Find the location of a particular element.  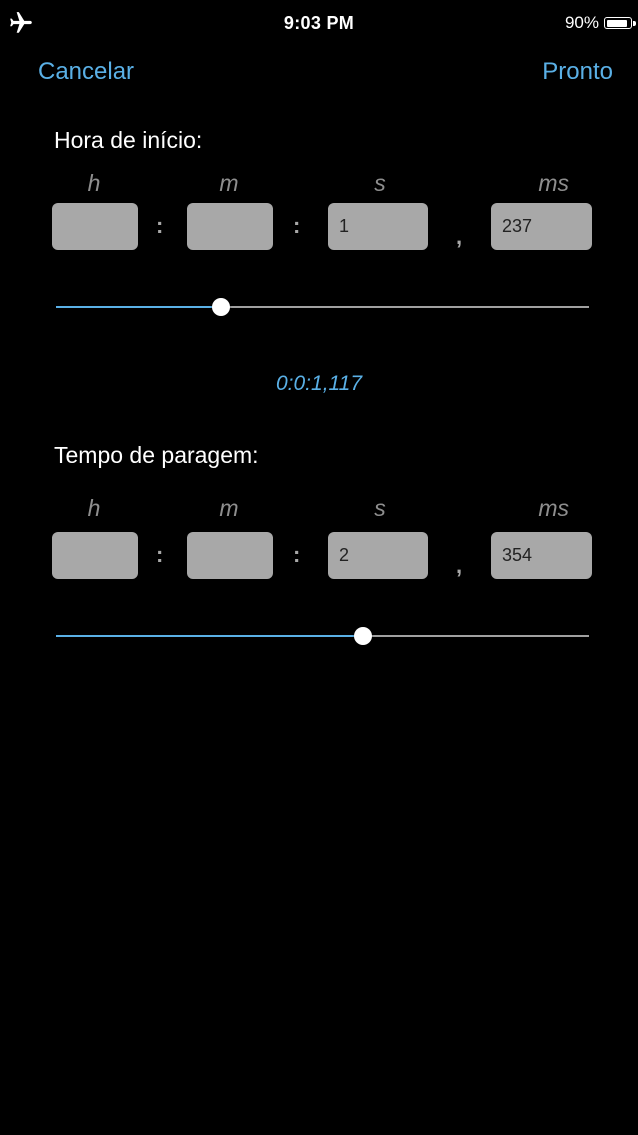

stop-ms-unit: ms is located at coordinates (553, 508).